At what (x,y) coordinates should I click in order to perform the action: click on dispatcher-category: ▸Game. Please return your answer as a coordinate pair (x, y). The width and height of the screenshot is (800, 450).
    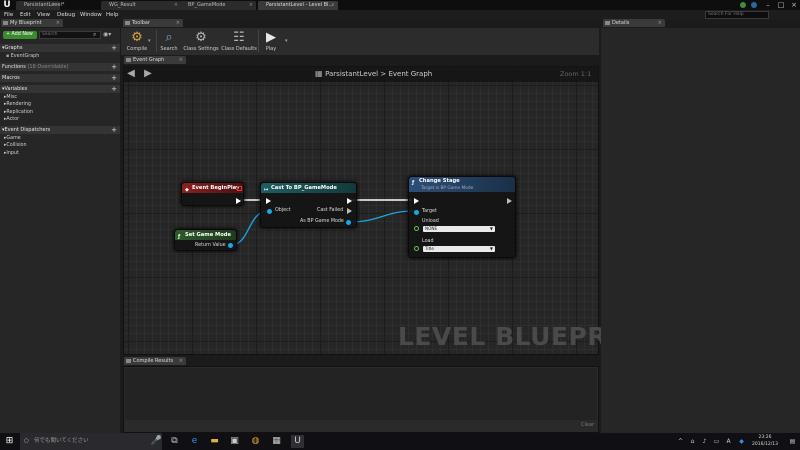
    Looking at the image, I should click on (60, 138).